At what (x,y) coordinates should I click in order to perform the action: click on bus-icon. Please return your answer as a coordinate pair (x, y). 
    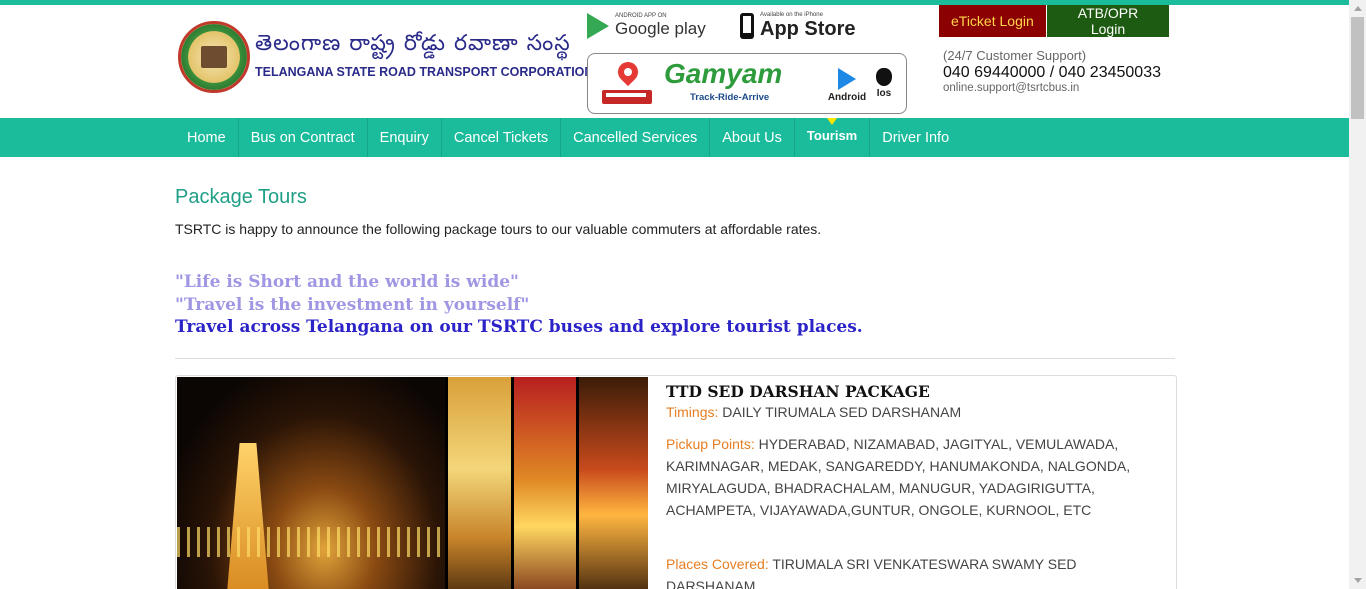
    Looking at the image, I should click on (627, 97).